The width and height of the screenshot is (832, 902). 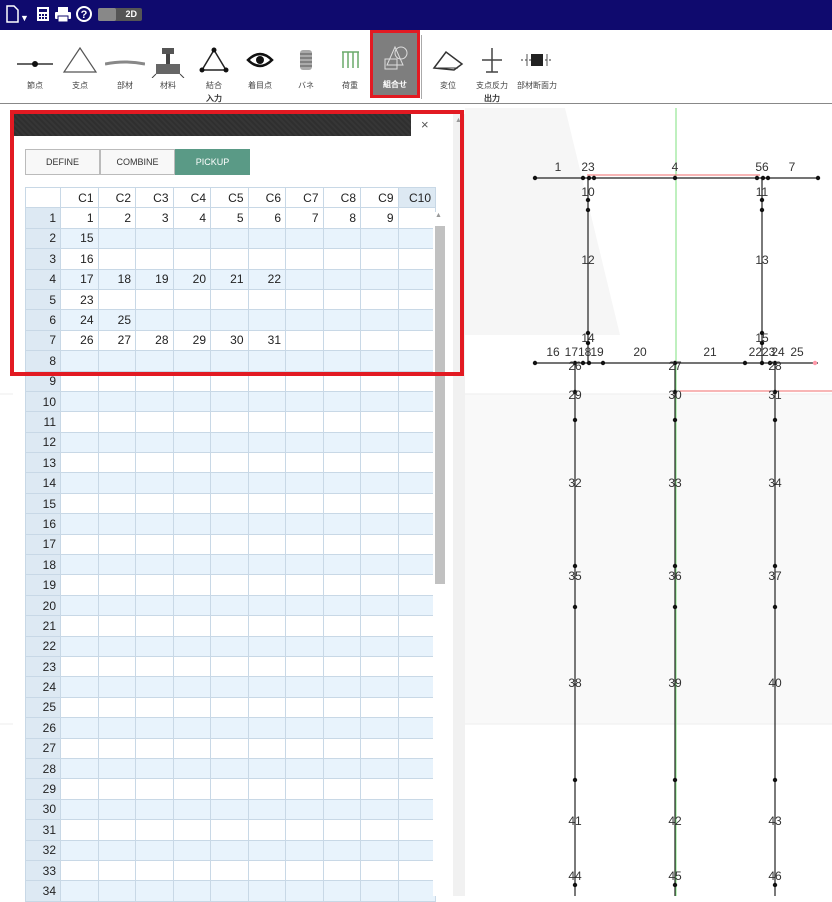 What do you see at coordinates (43, 585) in the screenshot?
I see `row-header: 19` at bounding box center [43, 585].